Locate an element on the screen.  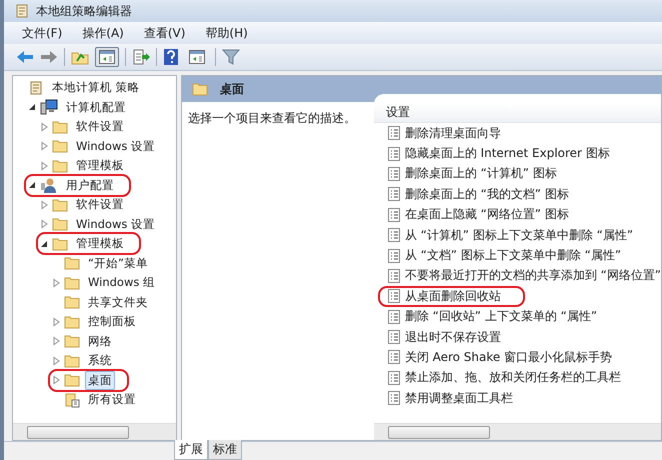
setting-item: 禁止添加、拖、放和关闭任务栏的工具栏 is located at coordinates (512, 377).